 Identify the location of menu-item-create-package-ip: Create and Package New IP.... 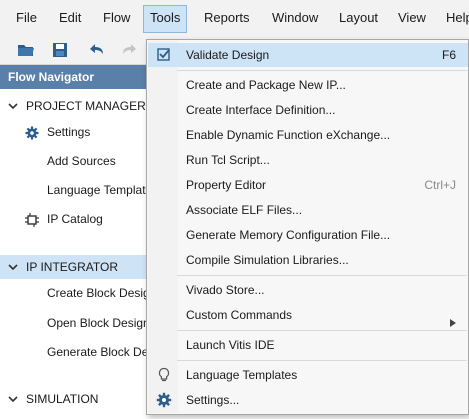
(308, 85).